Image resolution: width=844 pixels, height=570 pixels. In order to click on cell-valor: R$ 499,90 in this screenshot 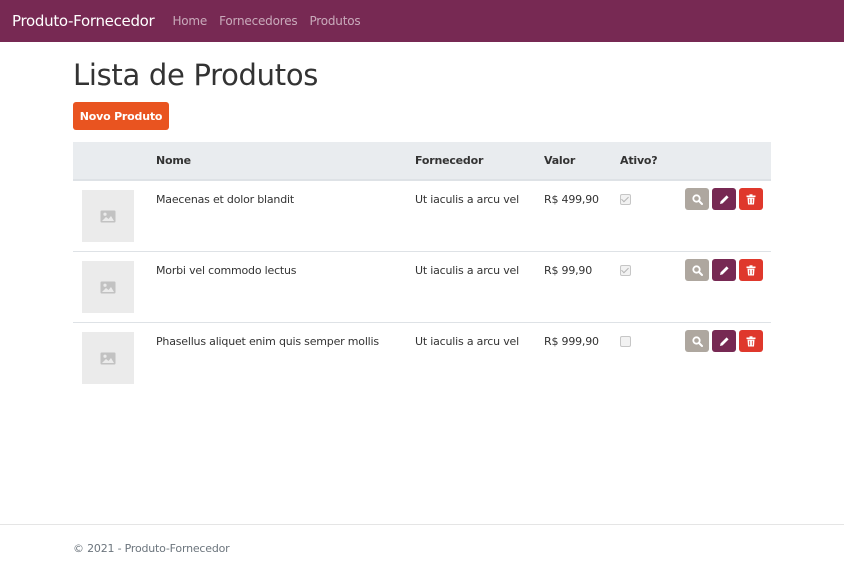, I will do `click(573, 216)`.